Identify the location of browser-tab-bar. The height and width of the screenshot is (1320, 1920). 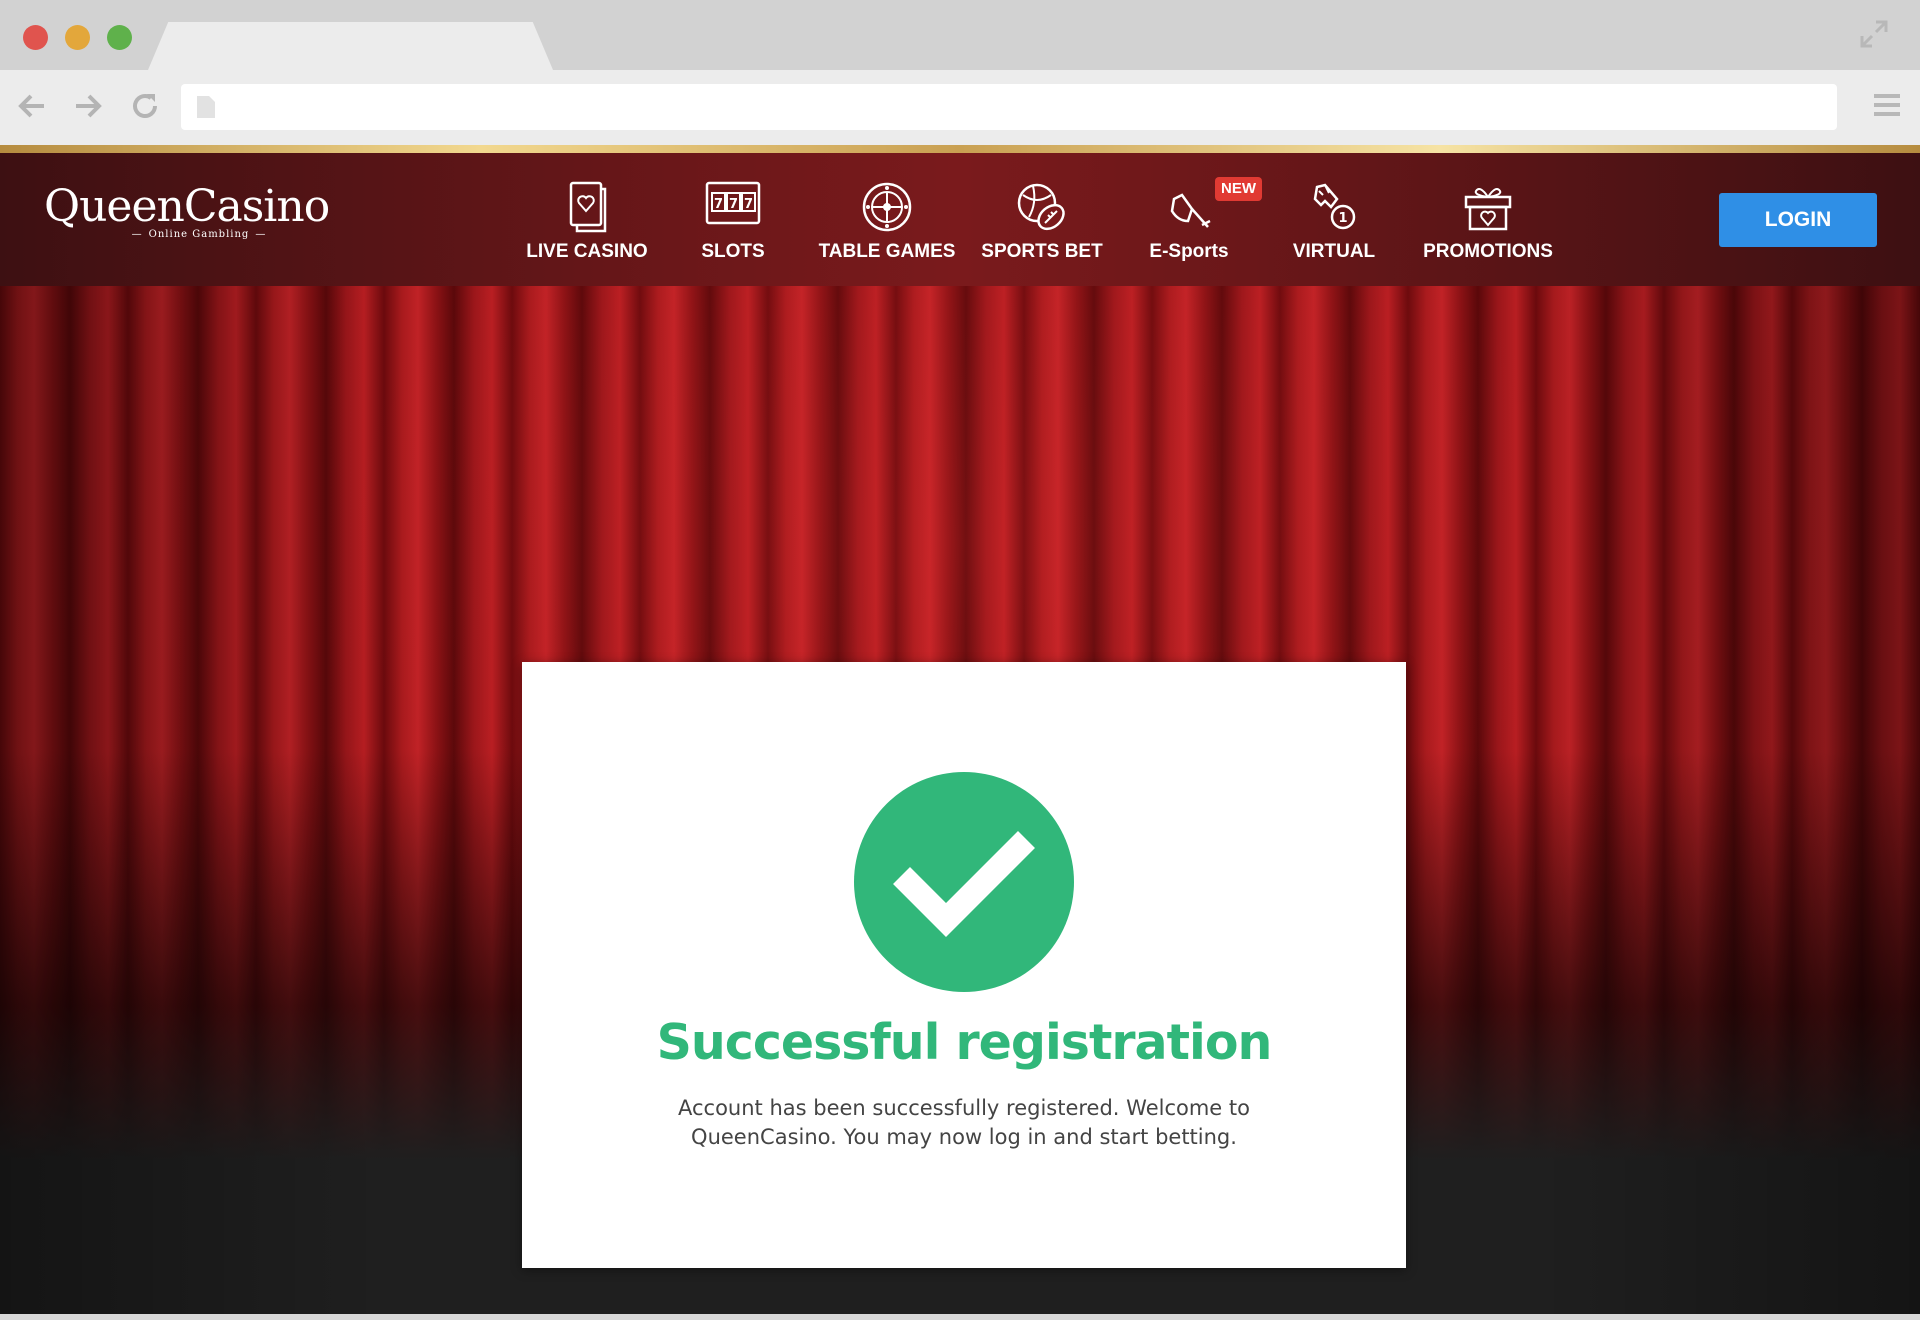
(960, 35).